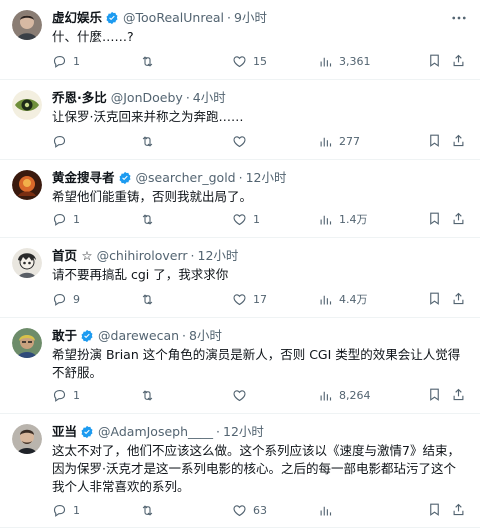 This screenshot has height=528, width=480. I want to click on author-handle: @TooRealUnreal, so click(173, 18).